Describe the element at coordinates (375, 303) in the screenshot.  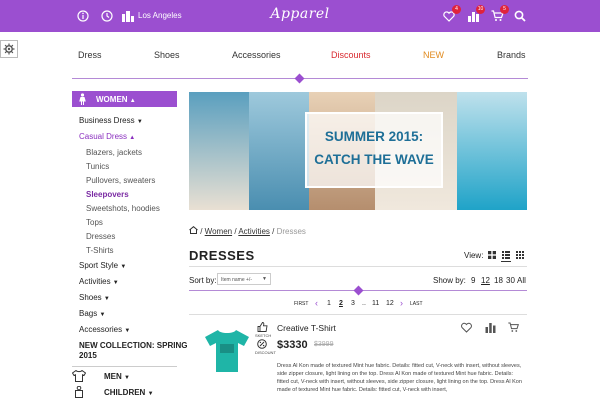
I see `pager-page-11: 11` at that location.